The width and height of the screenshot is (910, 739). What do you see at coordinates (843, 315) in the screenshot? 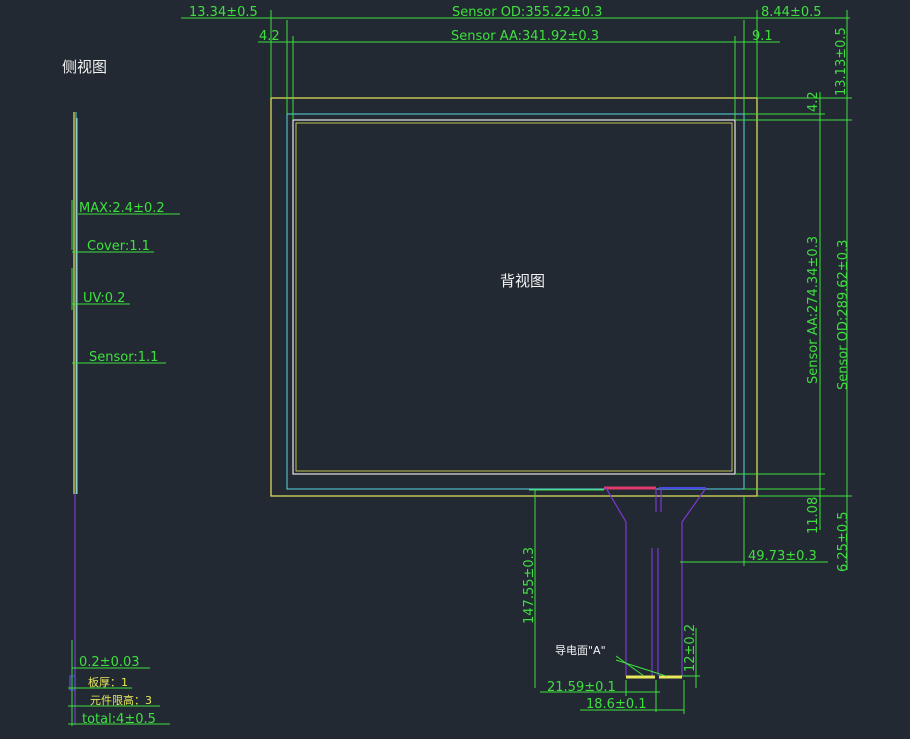
I see `sensor-od-height-dim: Sensor OD:289.62±0.3` at bounding box center [843, 315].